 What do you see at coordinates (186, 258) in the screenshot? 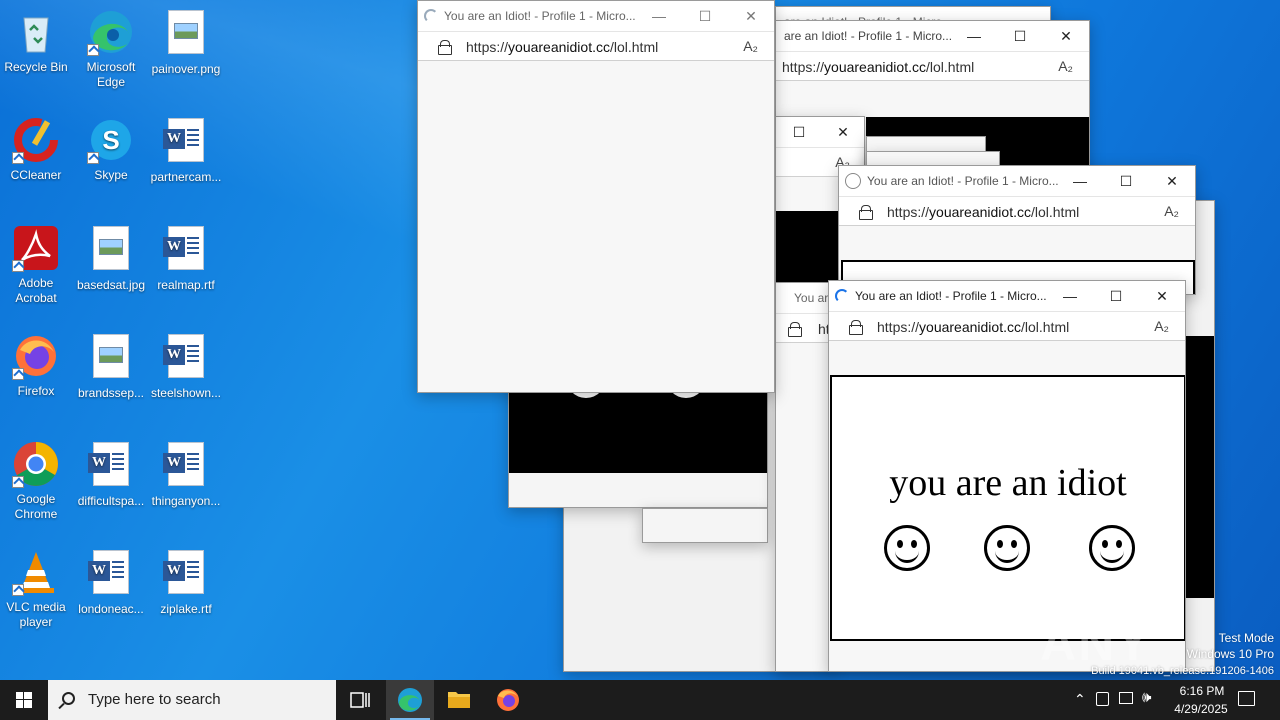
I see `desktop-icon-realmap: W realmap.rtf` at bounding box center [186, 258].